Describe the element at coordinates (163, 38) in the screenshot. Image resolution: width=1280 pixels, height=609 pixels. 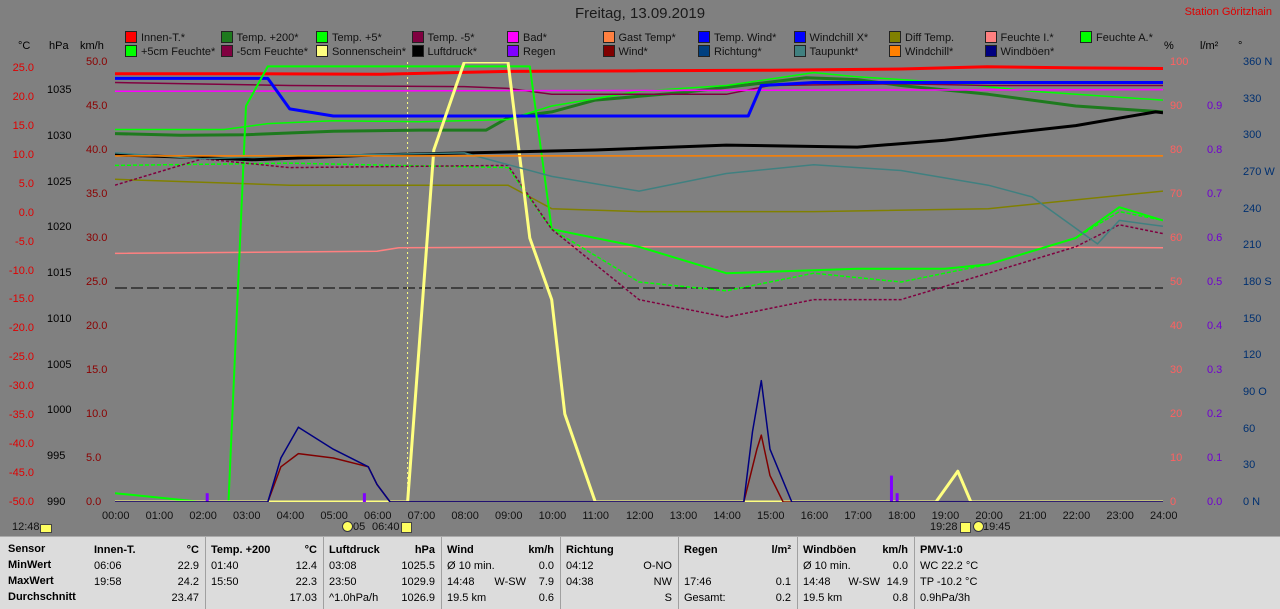
I see `legend-label: Innen-T.*` at that location.